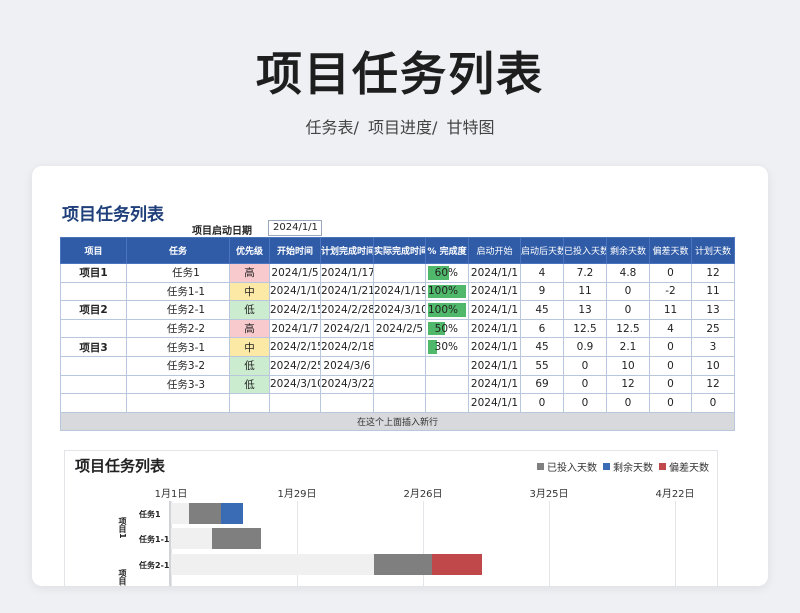  What do you see at coordinates (295, 403) in the screenshot?
I see `start-date-cell` at bounding box center [295, 403].